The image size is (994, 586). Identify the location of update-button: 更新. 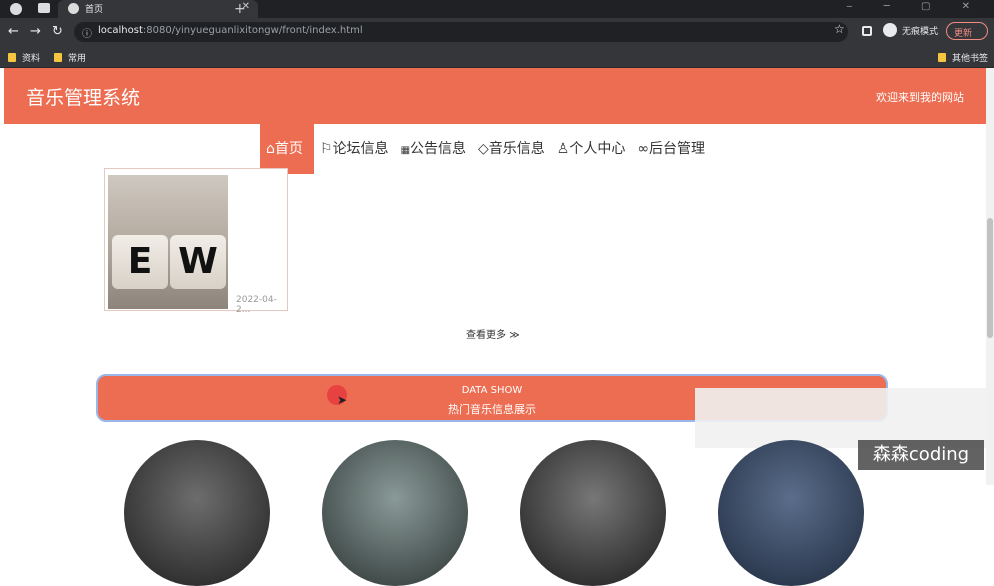
(967, 31).